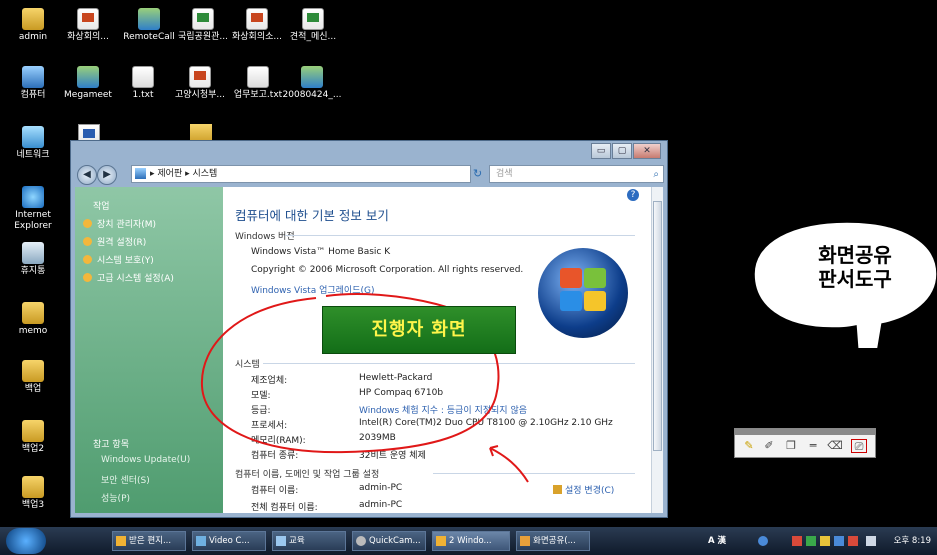 The height and width of the screenshot is (555, 937). I want to click on desktop-icon-recycle: 휴지통, so click(33, 259).